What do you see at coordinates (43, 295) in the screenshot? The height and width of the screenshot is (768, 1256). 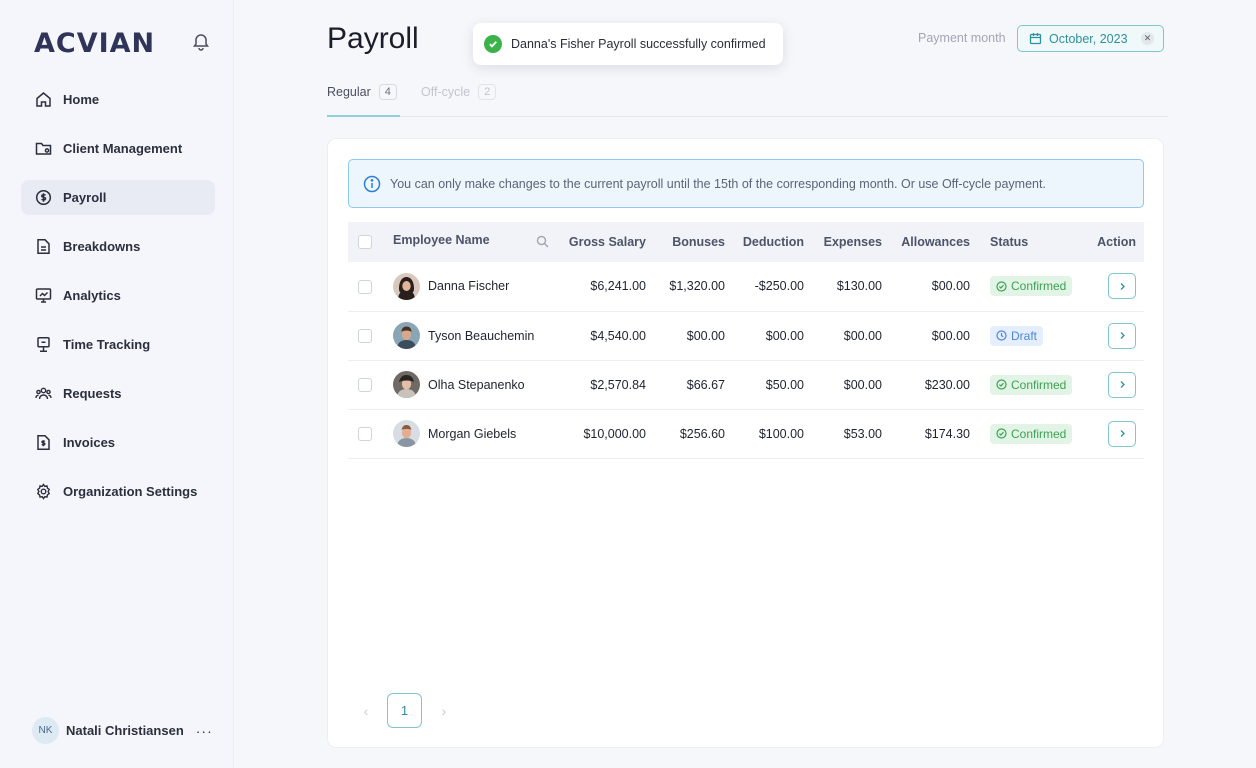 I see `monitor-chart-icon` at bounding box center [43, 295].